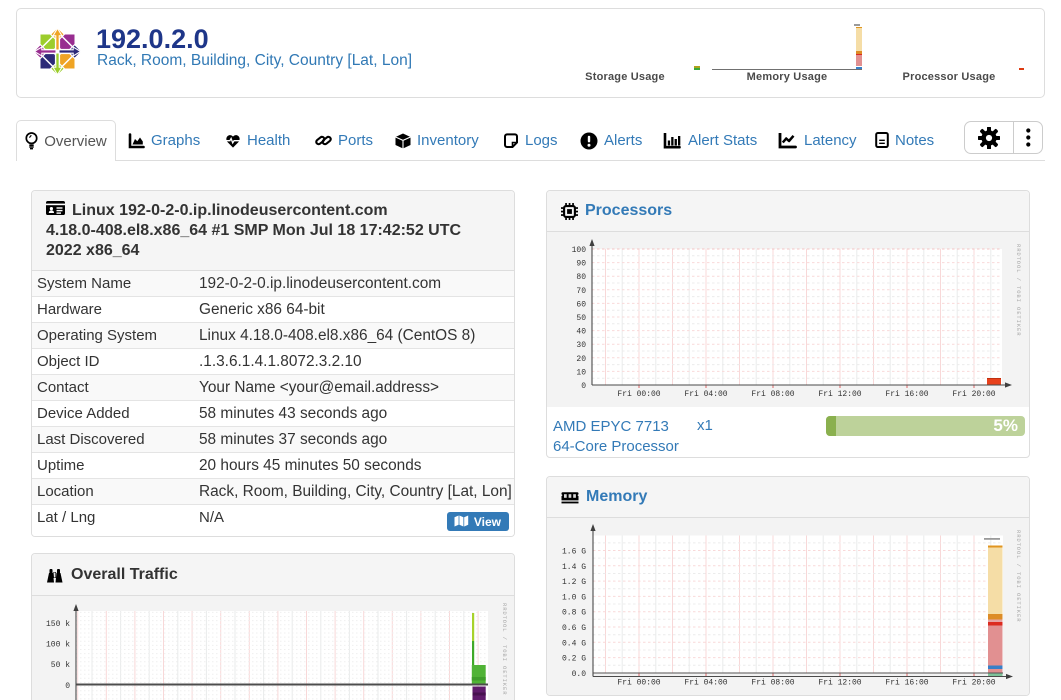 This screenshot has height=700, width=1061. Describe the element at coordinates (579, 674) in the screenshot. I see `svg-text: 0.0` at that location.